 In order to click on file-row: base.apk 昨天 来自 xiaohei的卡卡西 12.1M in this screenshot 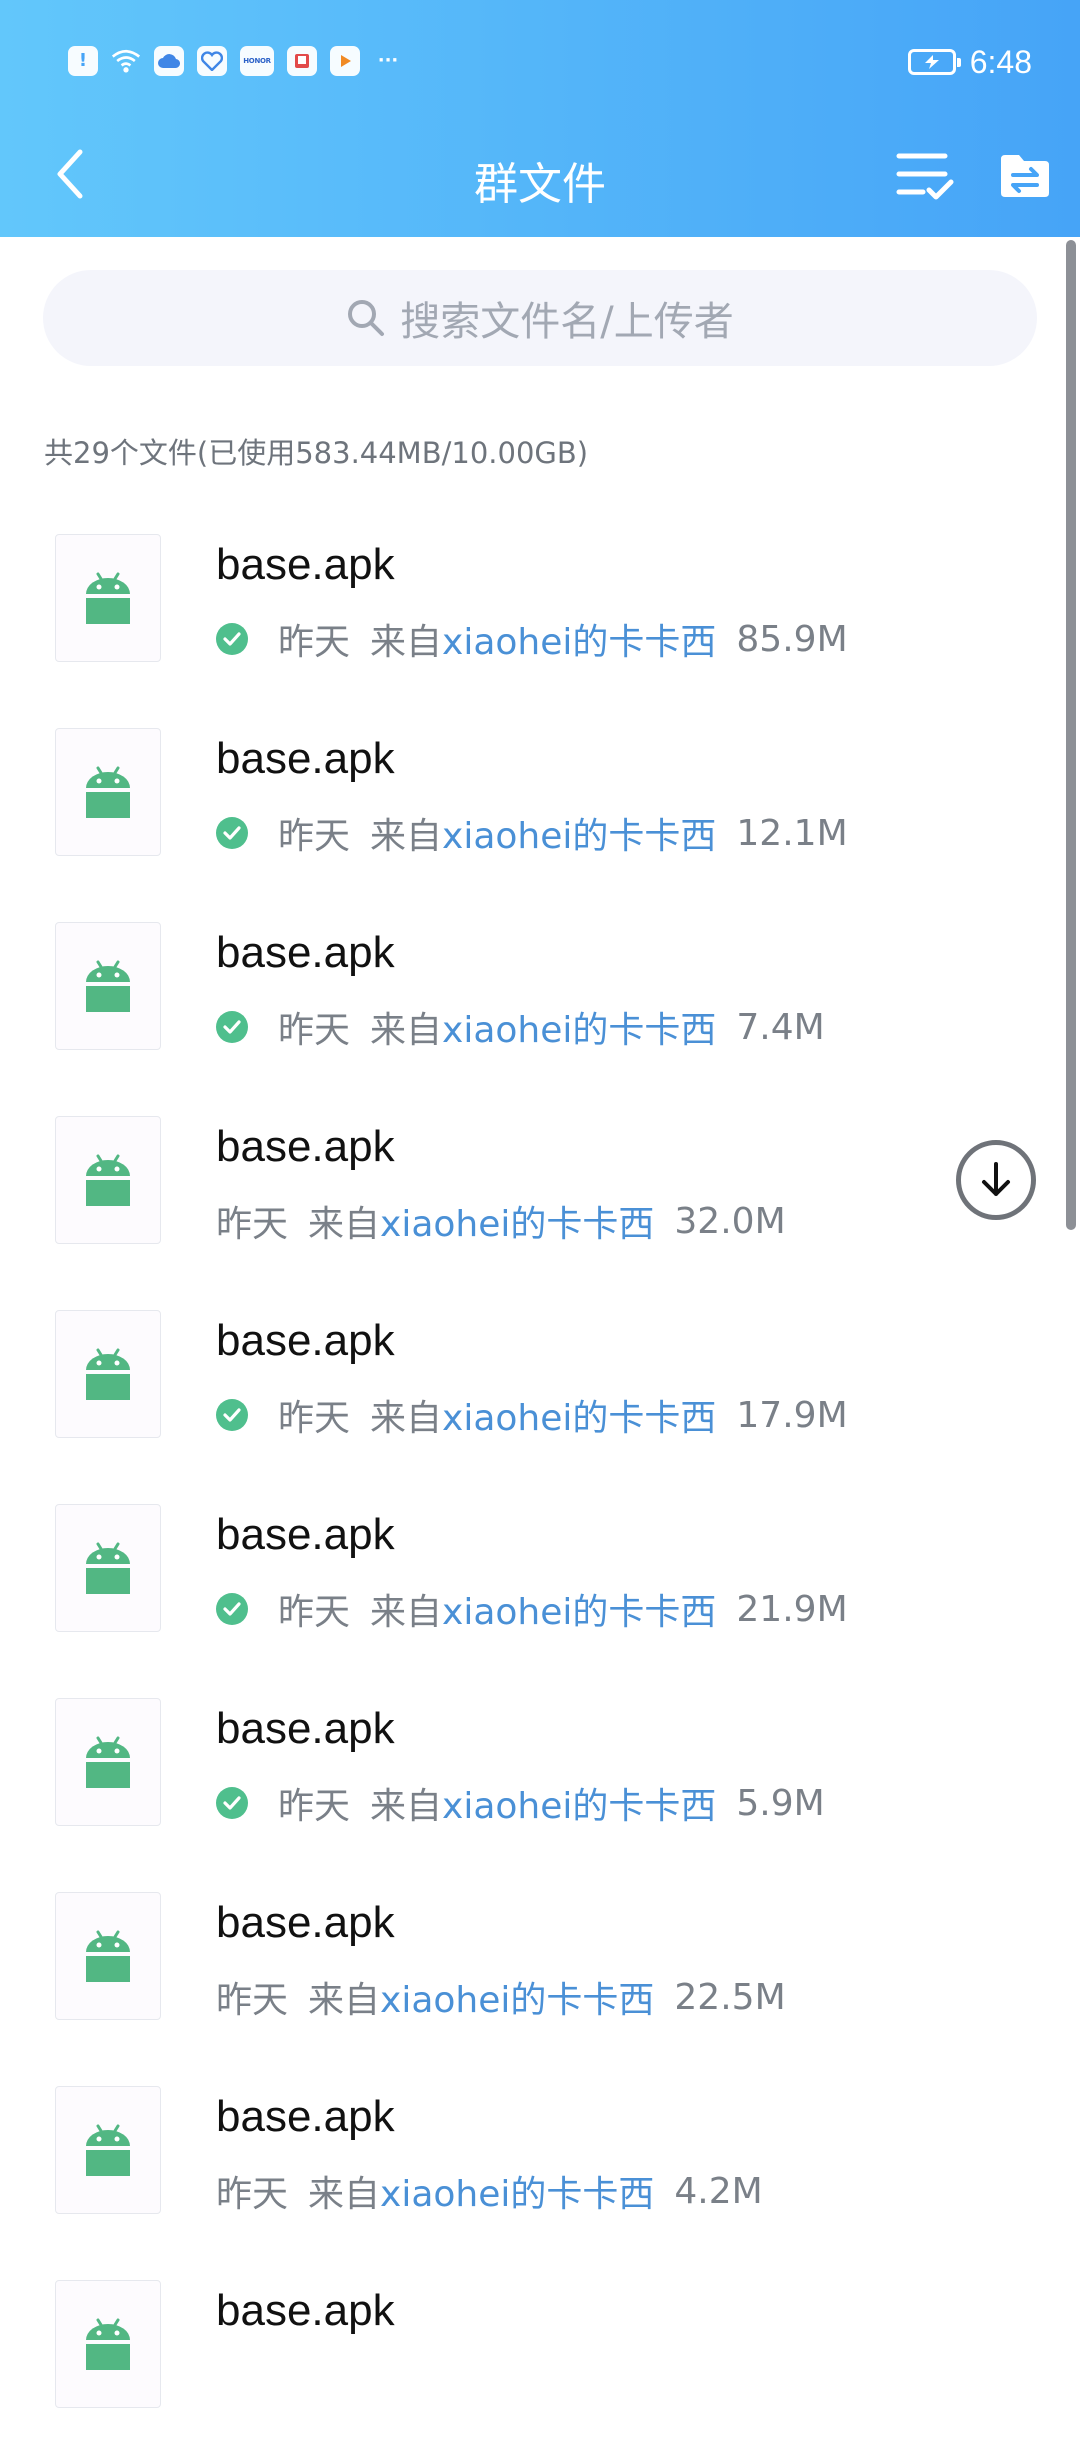, I will do `click(540, 813)`.